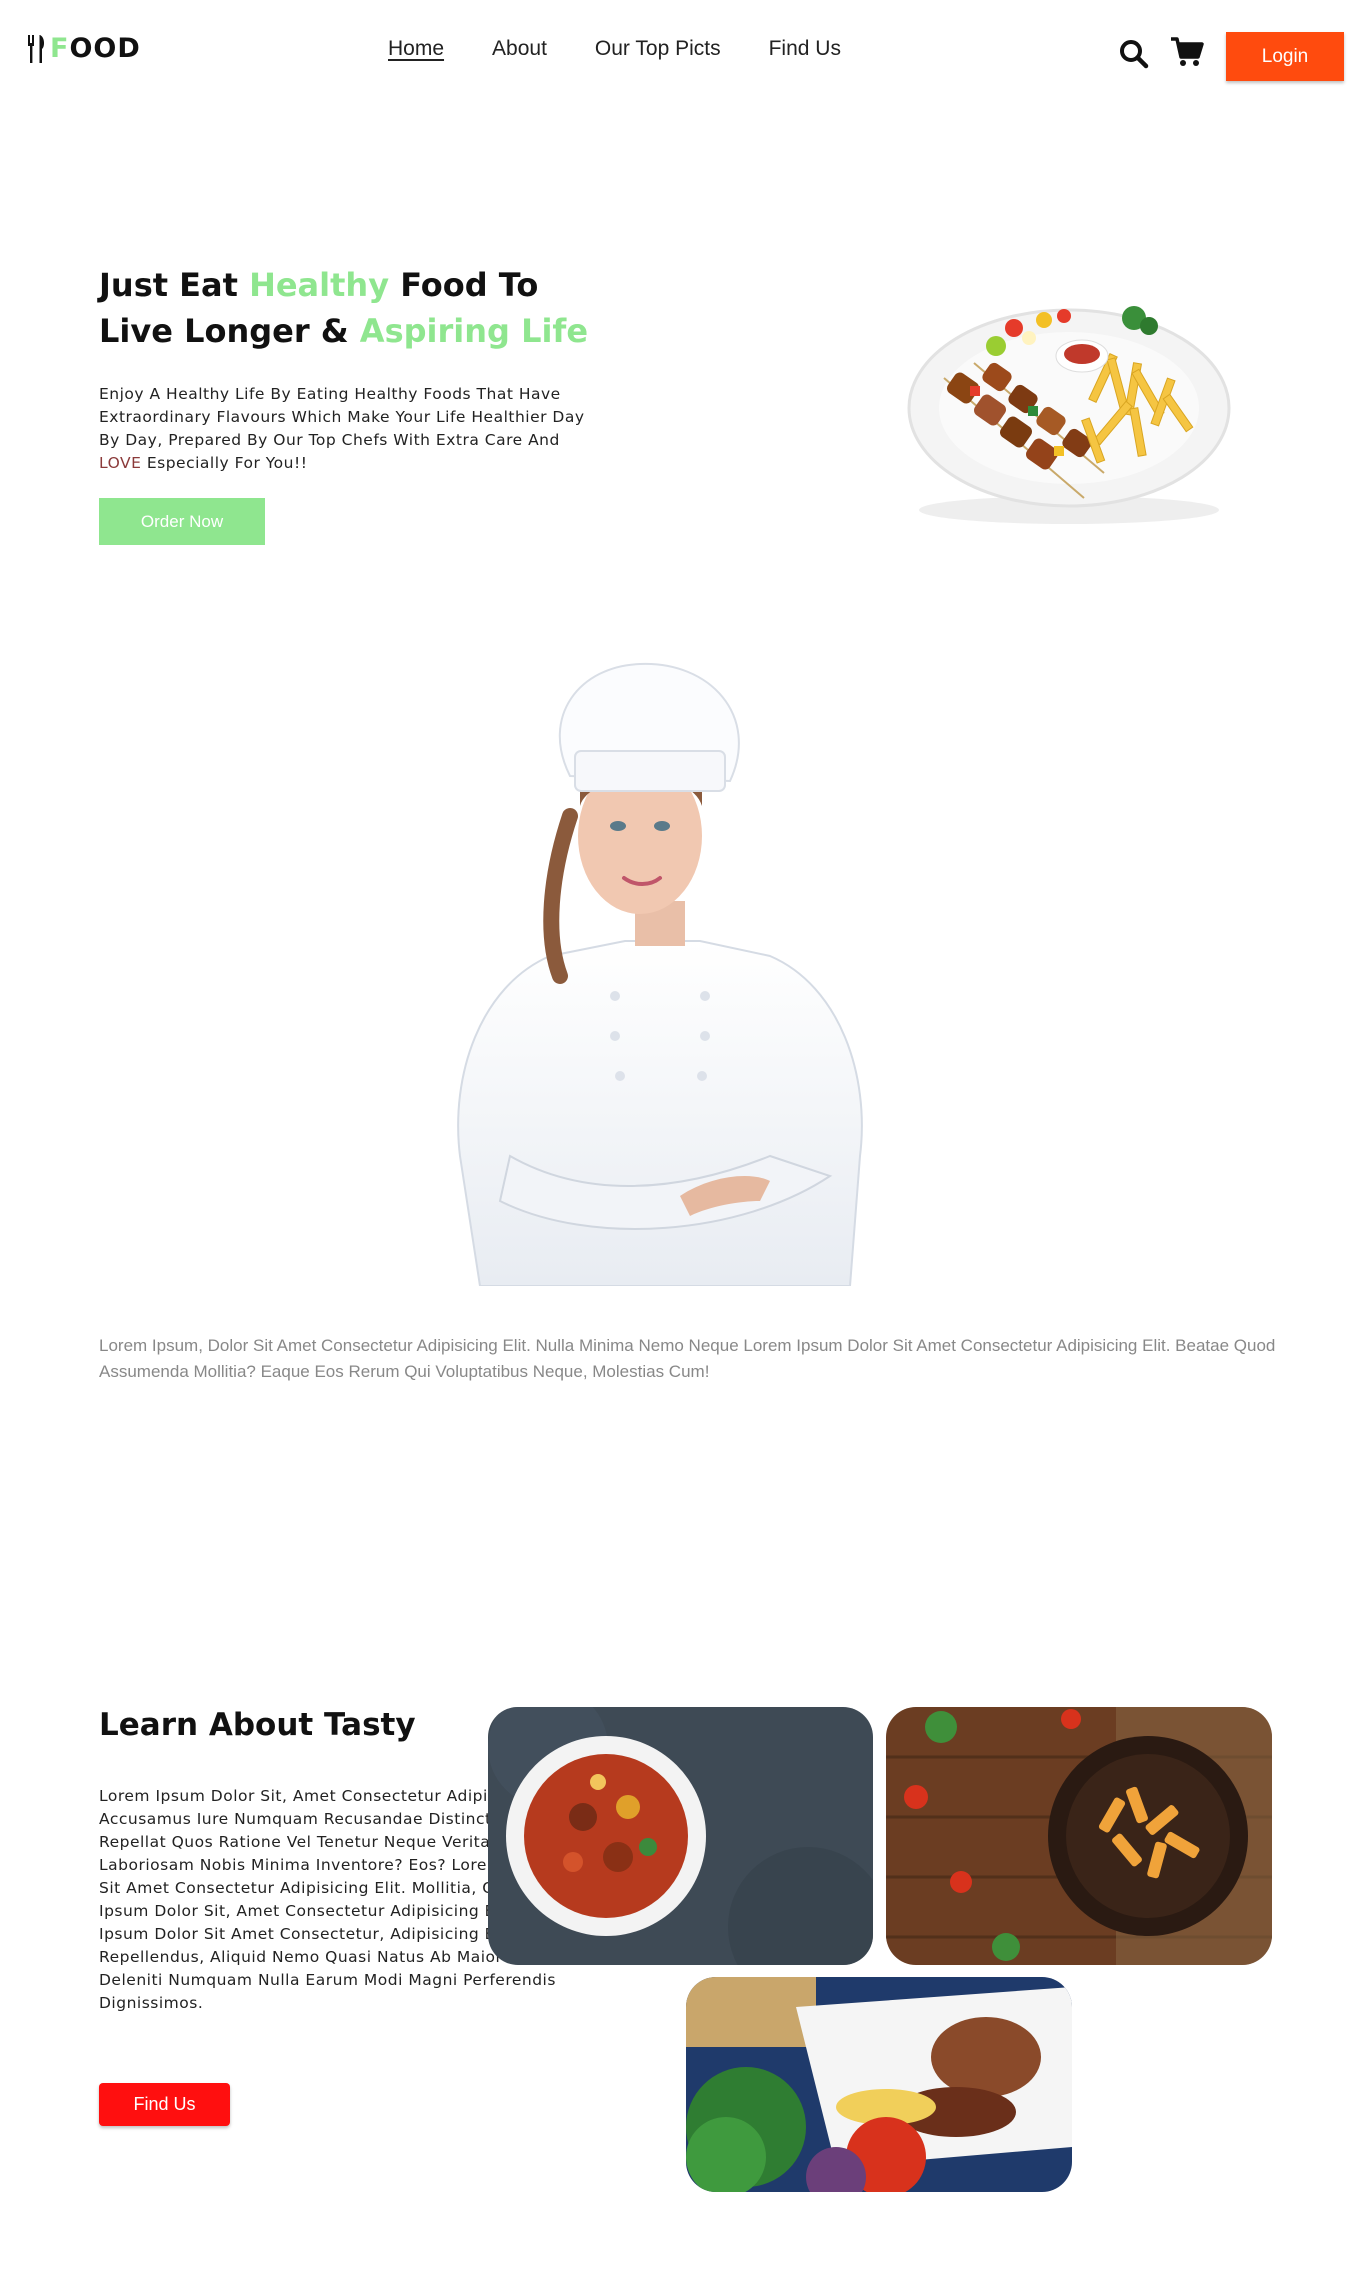  Describe the element at coordinates (120, 463) in the screenshot. I see `hero-desc-love: LOVE` at that location.